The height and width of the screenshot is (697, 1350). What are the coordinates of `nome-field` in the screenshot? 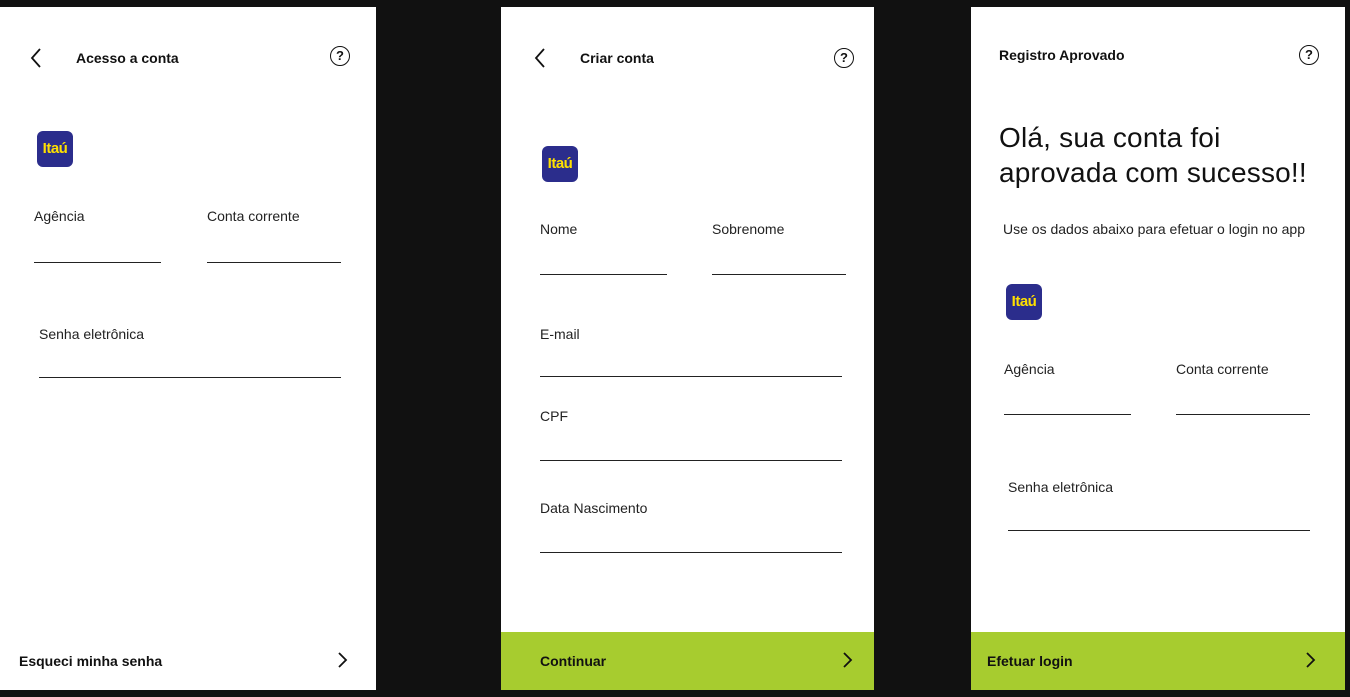 It's located at (603, 274).